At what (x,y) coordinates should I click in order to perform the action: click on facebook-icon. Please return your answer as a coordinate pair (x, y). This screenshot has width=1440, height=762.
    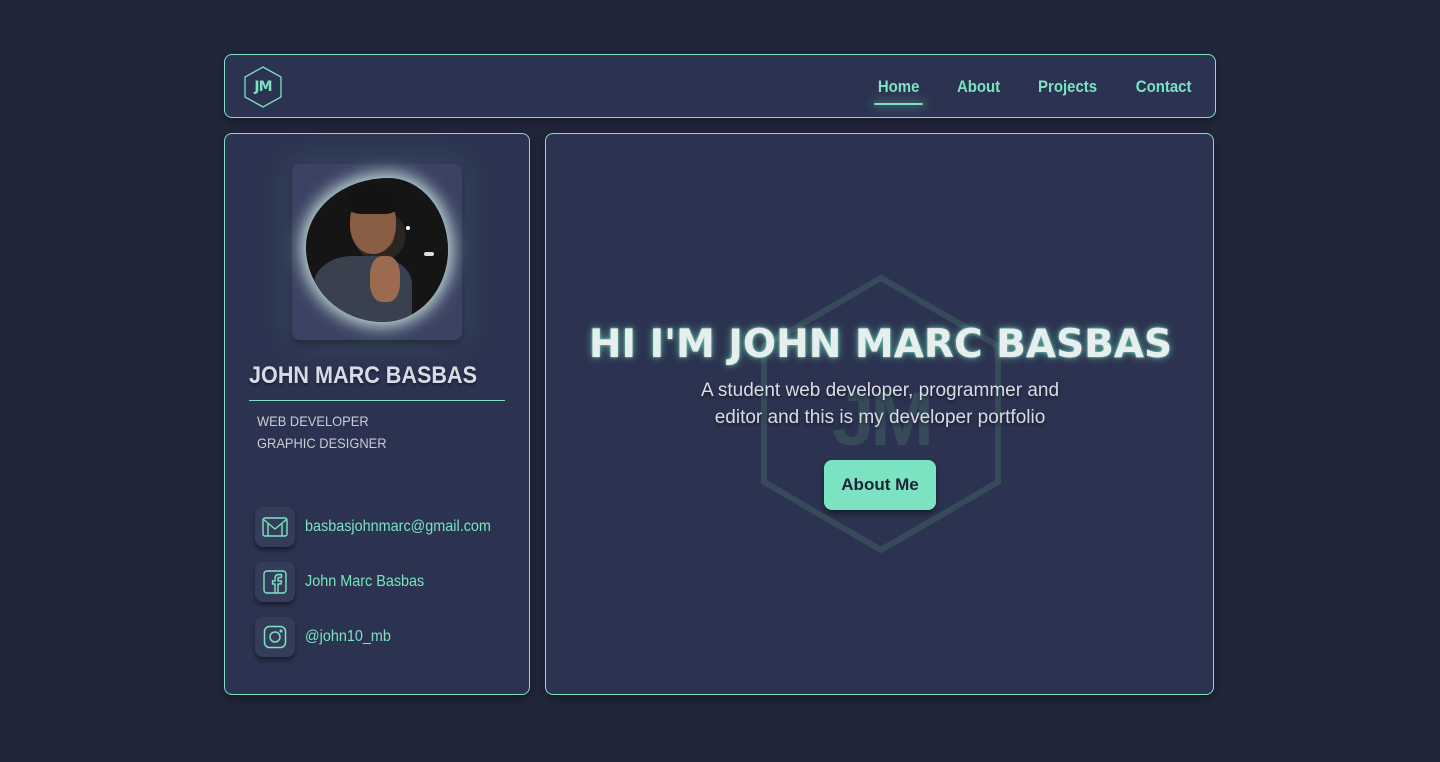
    Looking at the image, I should click on (275, 582).